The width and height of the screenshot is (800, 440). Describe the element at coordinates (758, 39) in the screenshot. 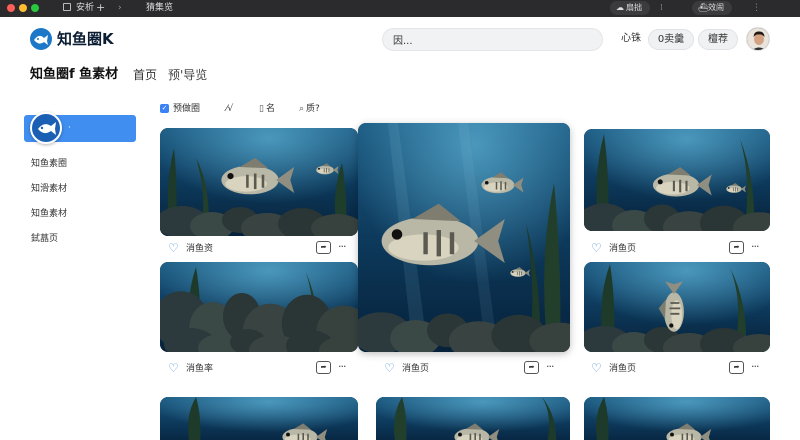

I see `user-avatar` at that location.